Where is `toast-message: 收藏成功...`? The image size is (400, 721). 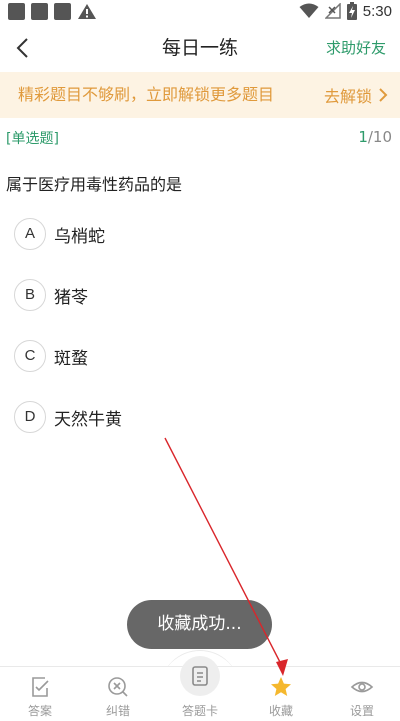
toast-message: 收藏成功... is located at coordinates (199, 624).